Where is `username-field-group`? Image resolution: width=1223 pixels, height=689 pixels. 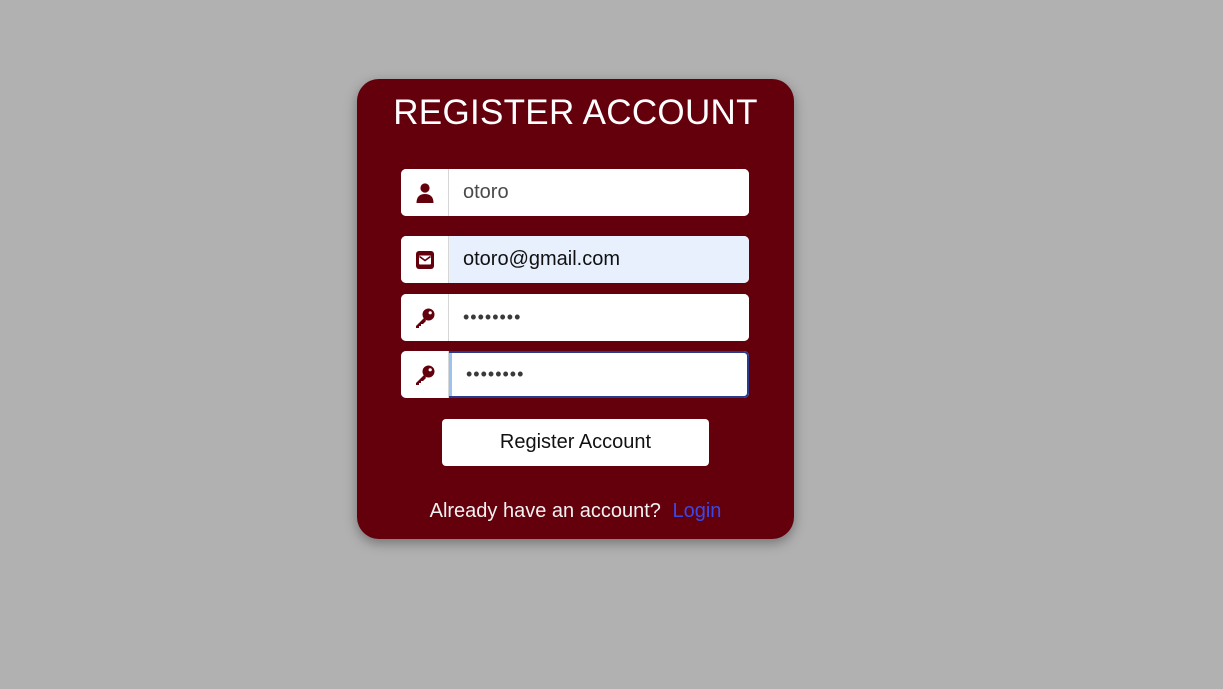
username-field-group is located at coordinates (575, 192).